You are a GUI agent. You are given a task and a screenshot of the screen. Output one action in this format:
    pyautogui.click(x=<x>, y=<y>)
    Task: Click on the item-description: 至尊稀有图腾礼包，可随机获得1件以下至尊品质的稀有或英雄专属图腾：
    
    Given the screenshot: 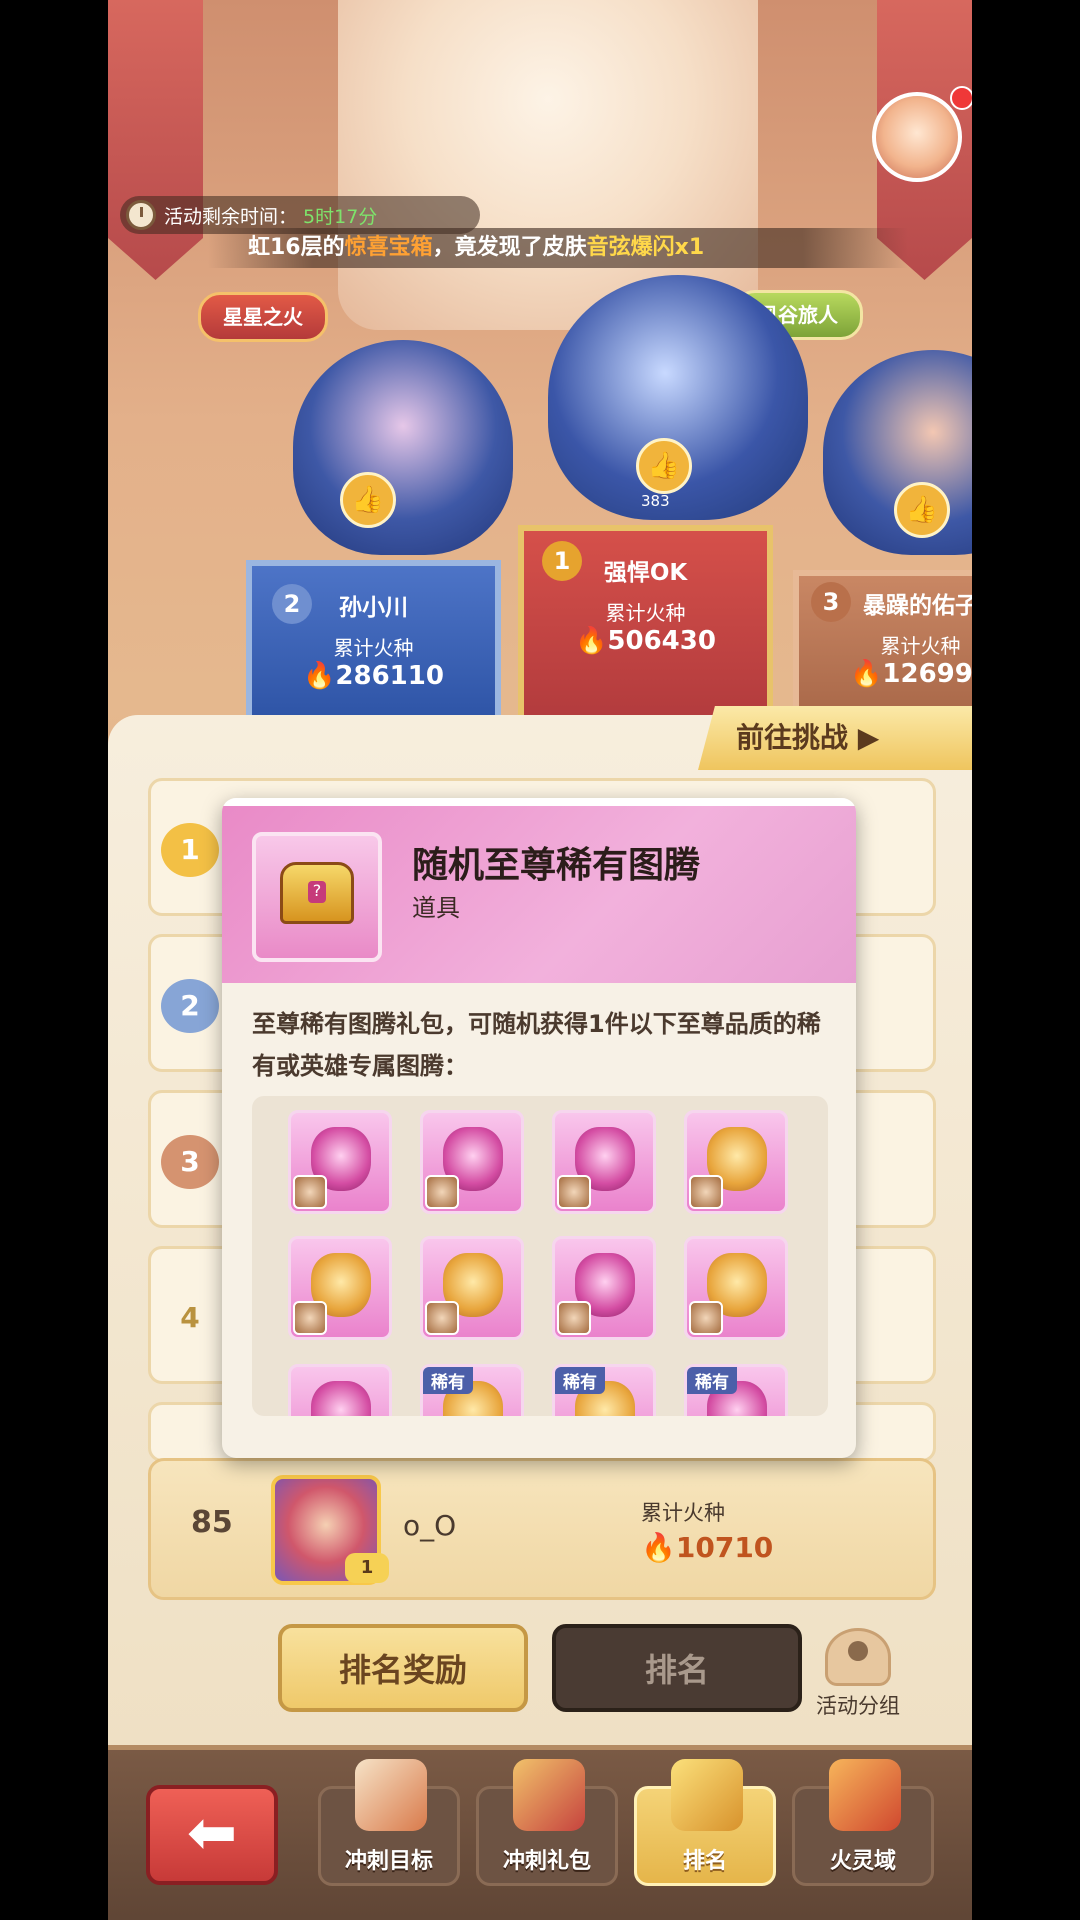 What is the action you would take?
    pyautogui.click(x=536, y=1045)
    